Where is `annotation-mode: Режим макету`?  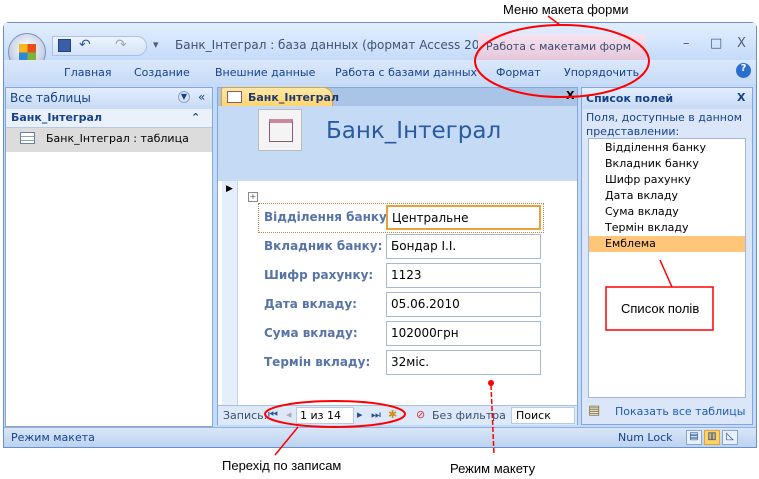 annotation-mode: Режим макету is located at coordinates (493, 468).